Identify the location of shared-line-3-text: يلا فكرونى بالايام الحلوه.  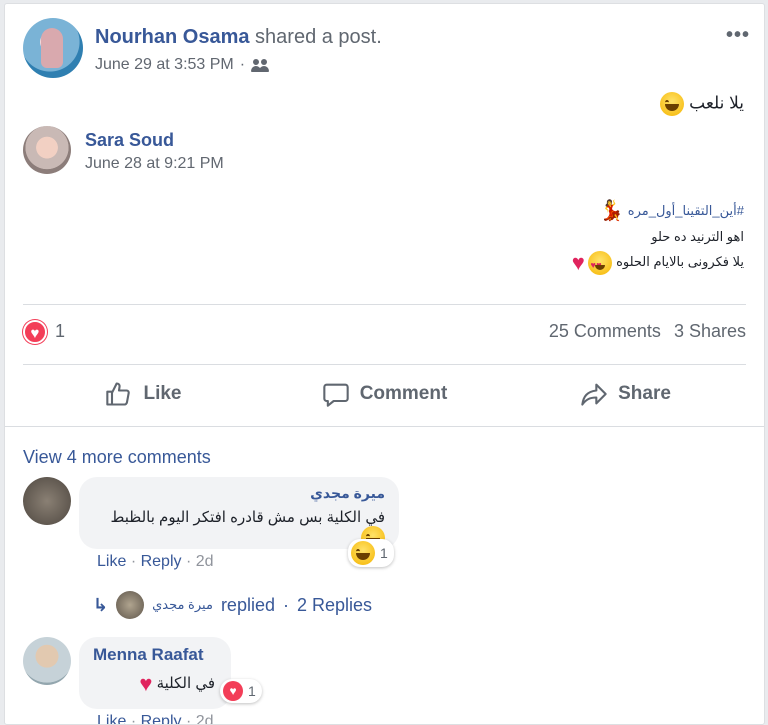
(680, 262).